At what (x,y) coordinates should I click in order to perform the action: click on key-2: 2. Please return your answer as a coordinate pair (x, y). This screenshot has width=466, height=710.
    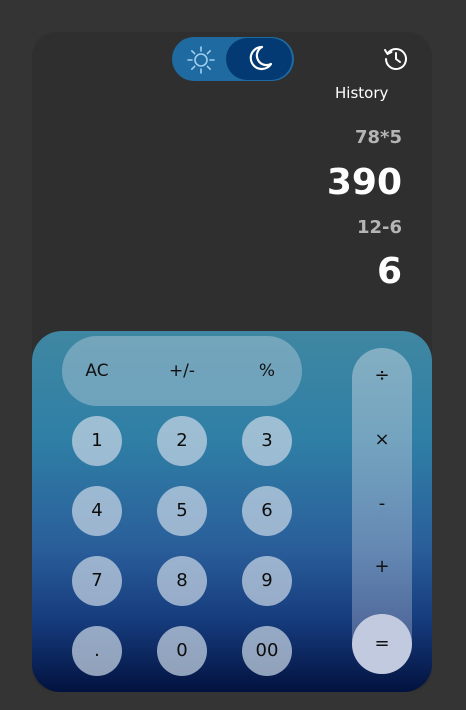
    Looking at the image, I should click on (182, 441).